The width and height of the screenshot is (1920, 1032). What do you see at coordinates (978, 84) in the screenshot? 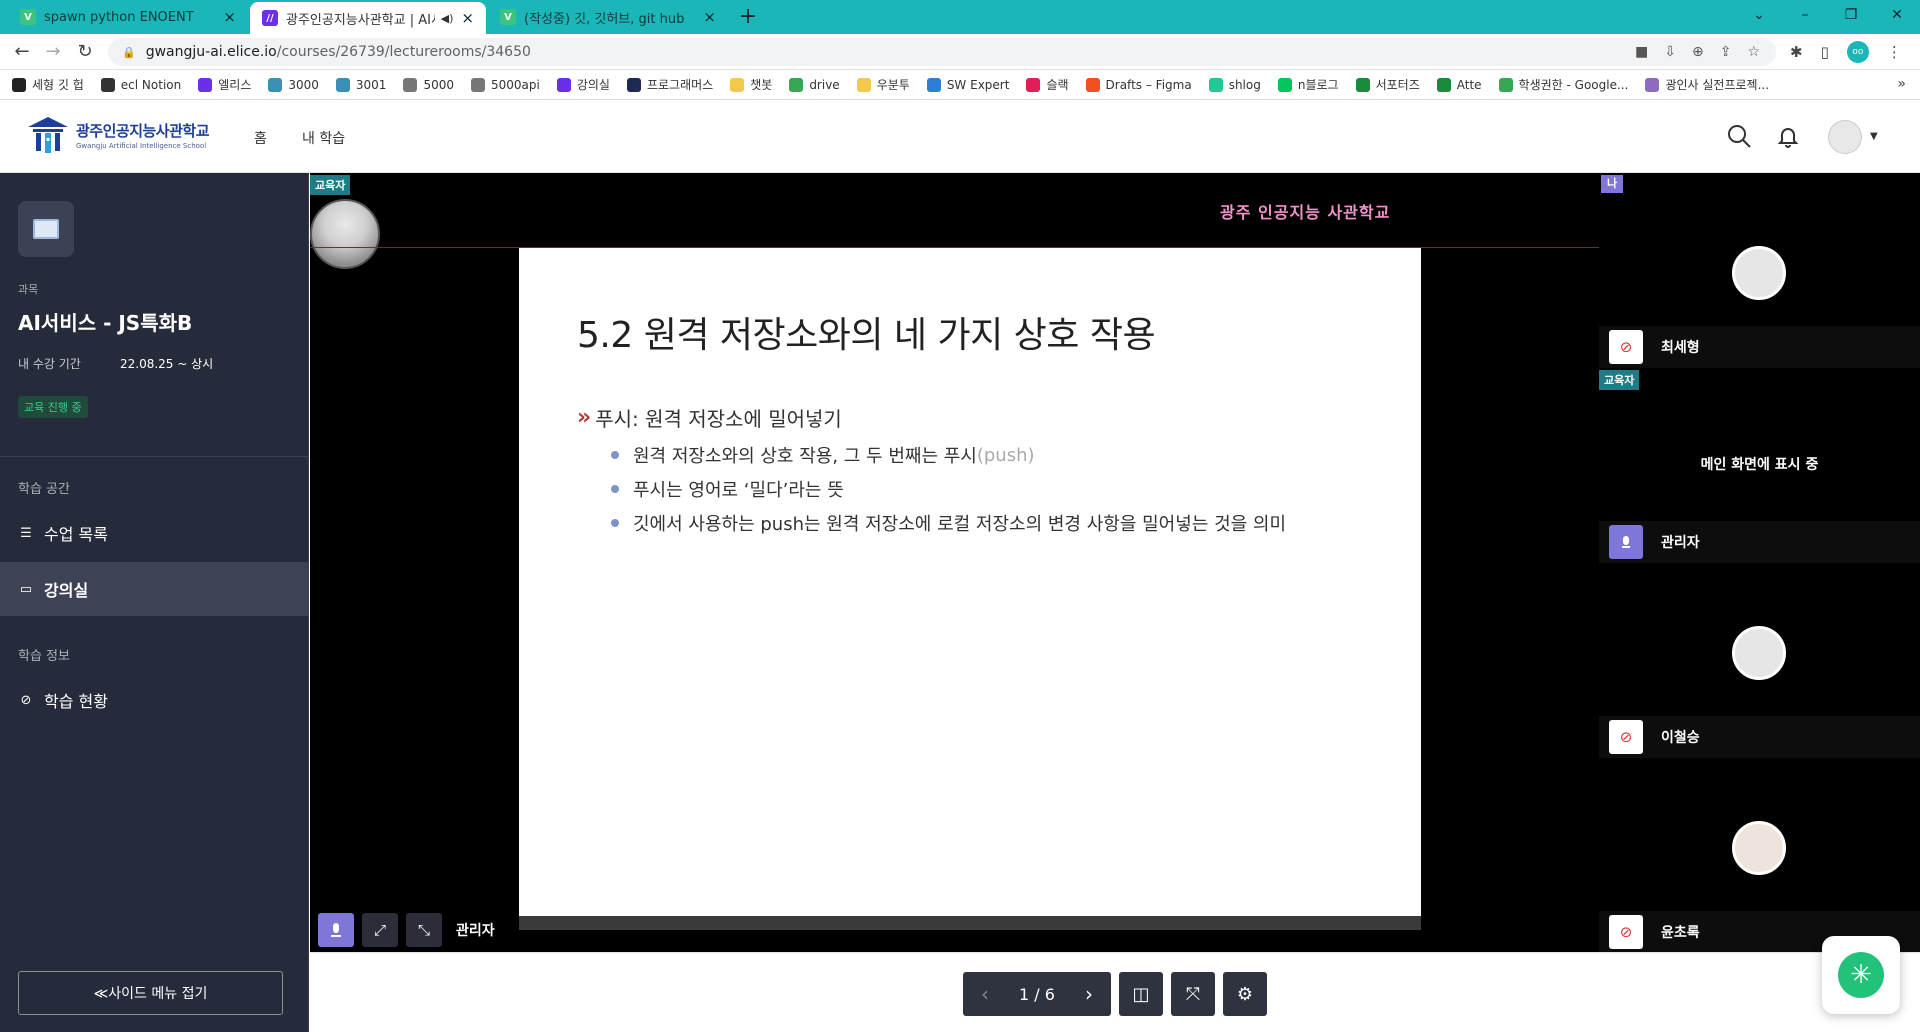
I see `bookmark-label: SW Expert` at bounding box center [978, 84].